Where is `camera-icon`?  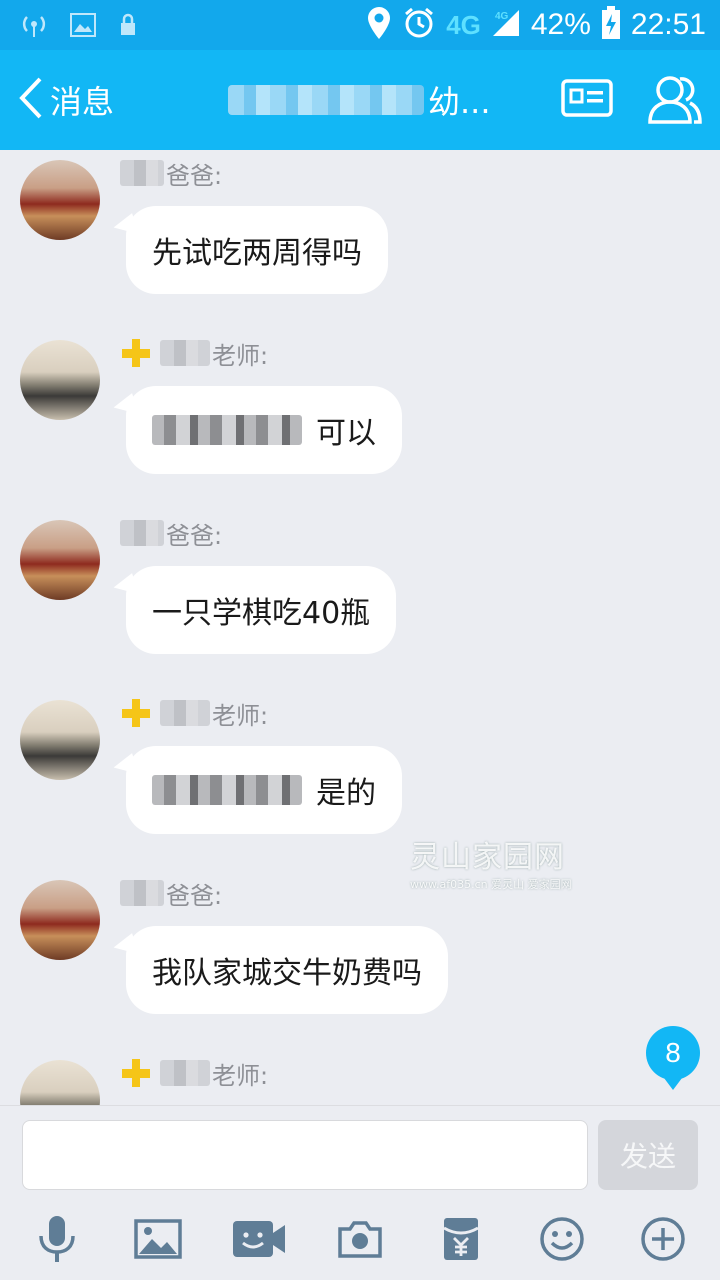
camera-icon is located at coordinates (360, 1241).